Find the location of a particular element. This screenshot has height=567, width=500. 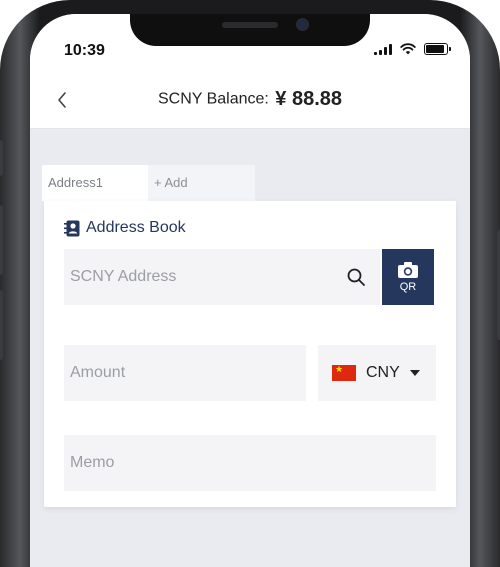

memo-input is located at coordinates (250, 463).